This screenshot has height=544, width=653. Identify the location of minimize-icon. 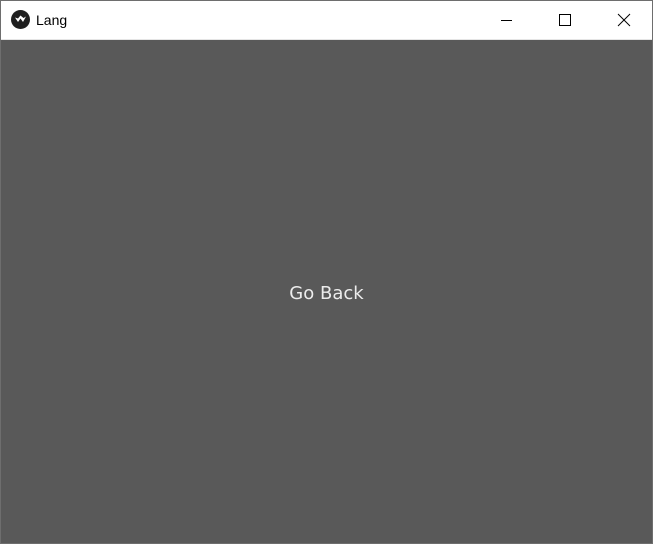
(506, 20).